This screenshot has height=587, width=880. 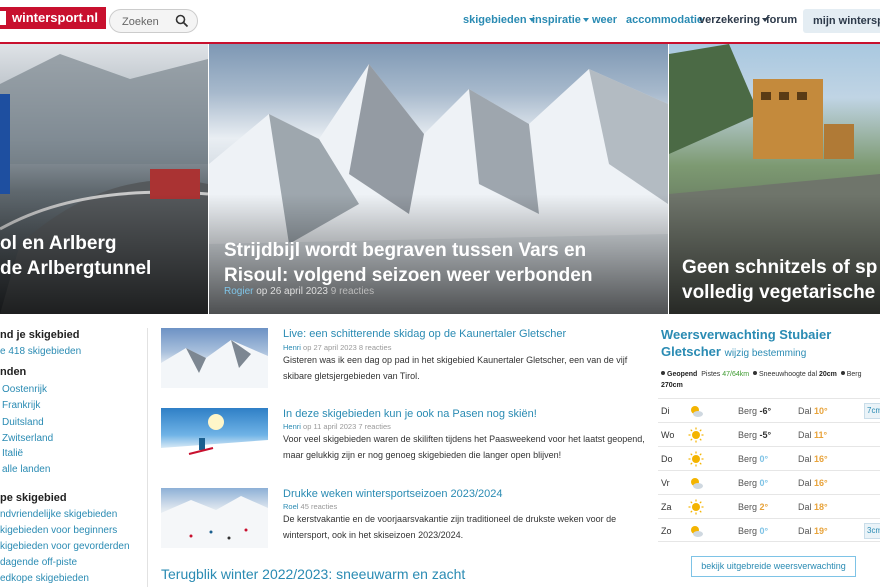 What do you see at coordinates (769, 458) in the screenshot?
I see `weather-day-row: Do Berg 0° Dal 16°` at bounding box center [769, 458].